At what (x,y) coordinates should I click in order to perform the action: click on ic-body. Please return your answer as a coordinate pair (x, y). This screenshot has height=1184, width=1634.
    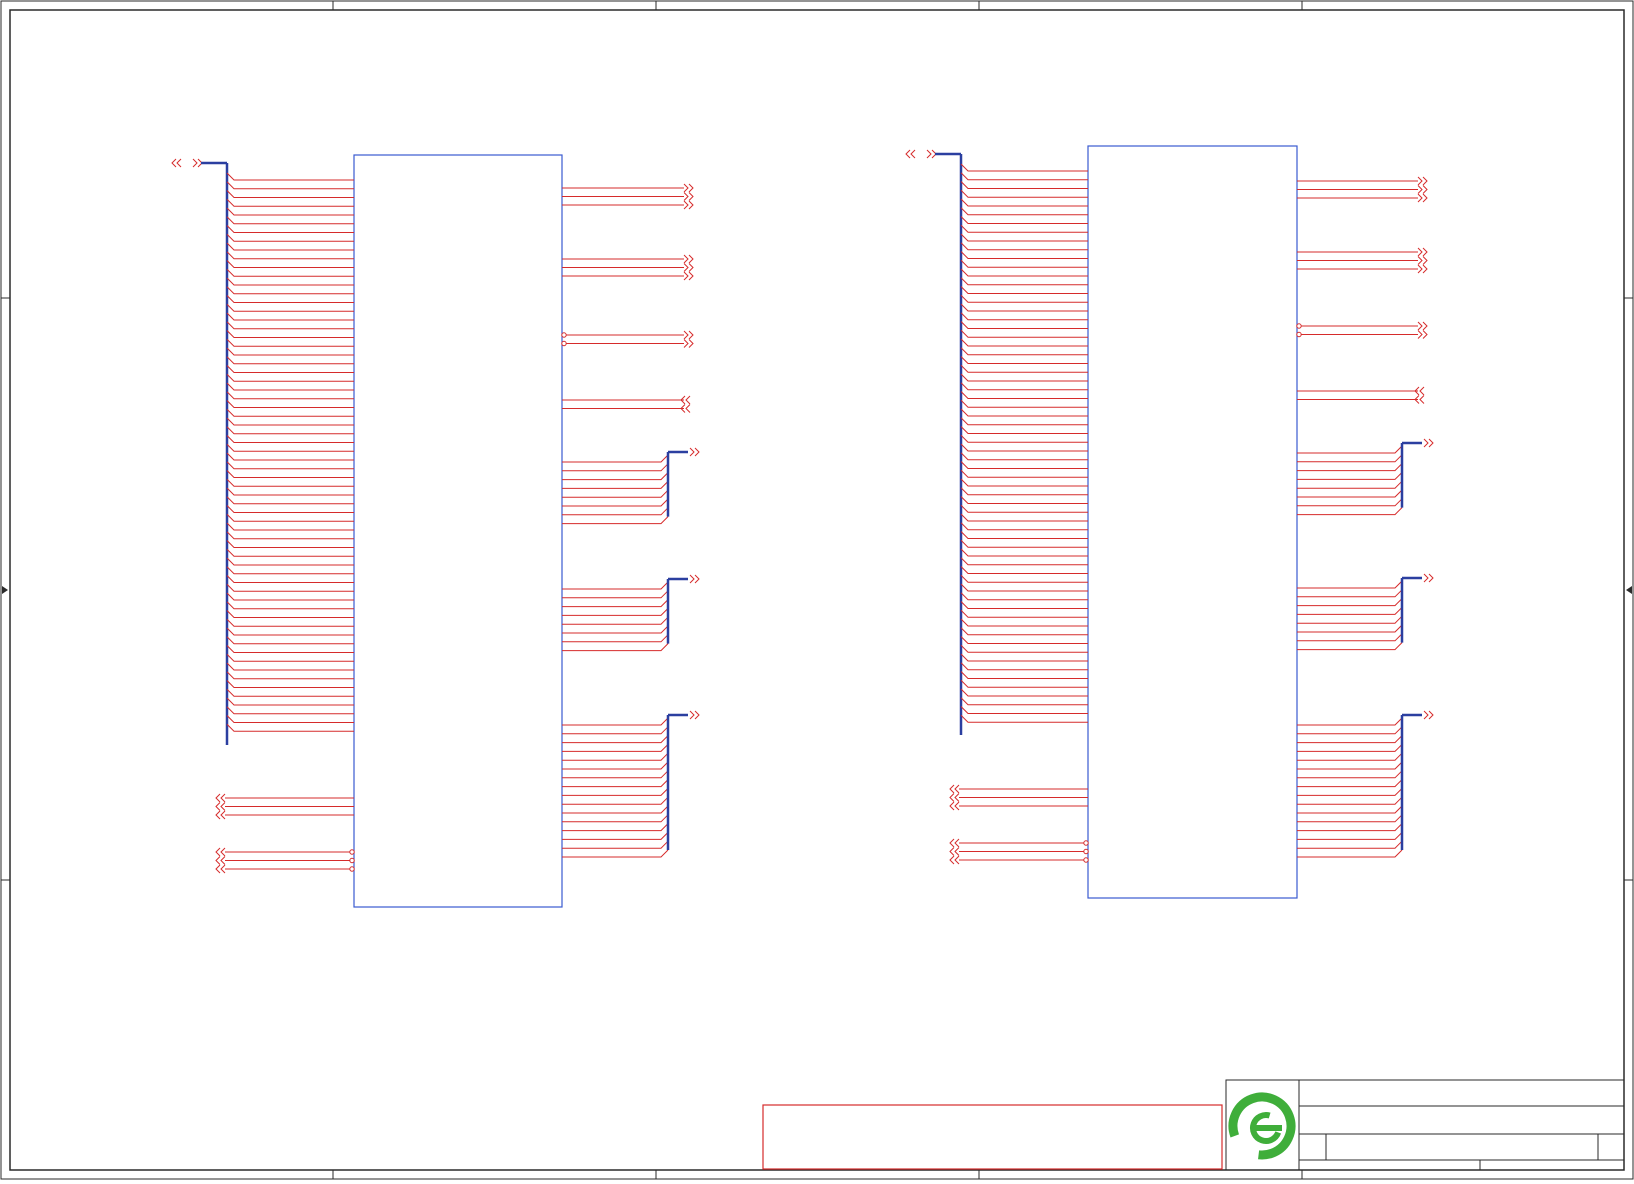
    Looking at the image, I should click on (1192, 522).